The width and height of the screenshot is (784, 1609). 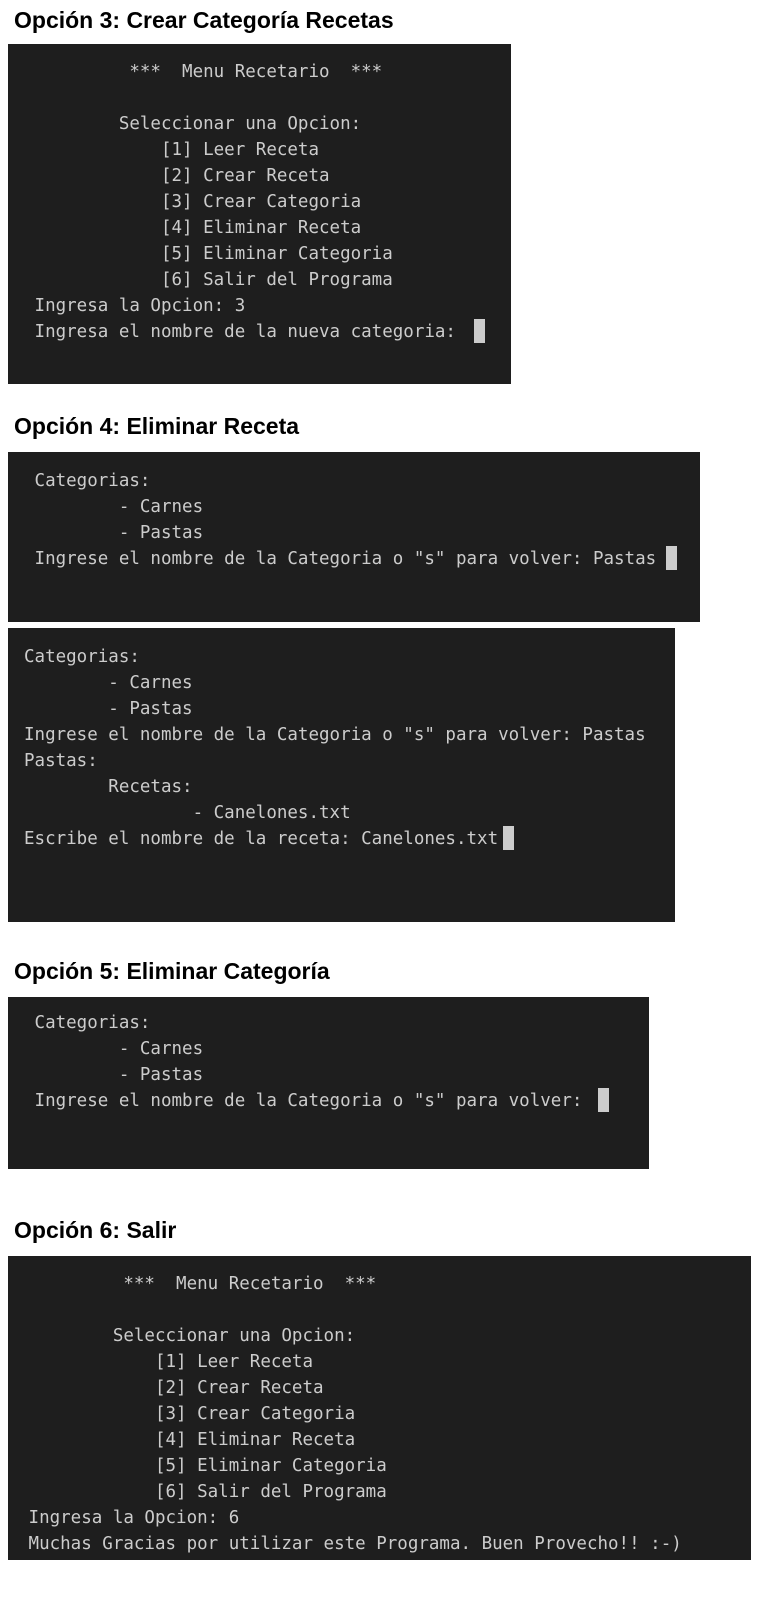 What do you see at coordinates (61, 761) in the screenshot?
I see `terminal-line: Pastas:` at bounding box center [61, 761].